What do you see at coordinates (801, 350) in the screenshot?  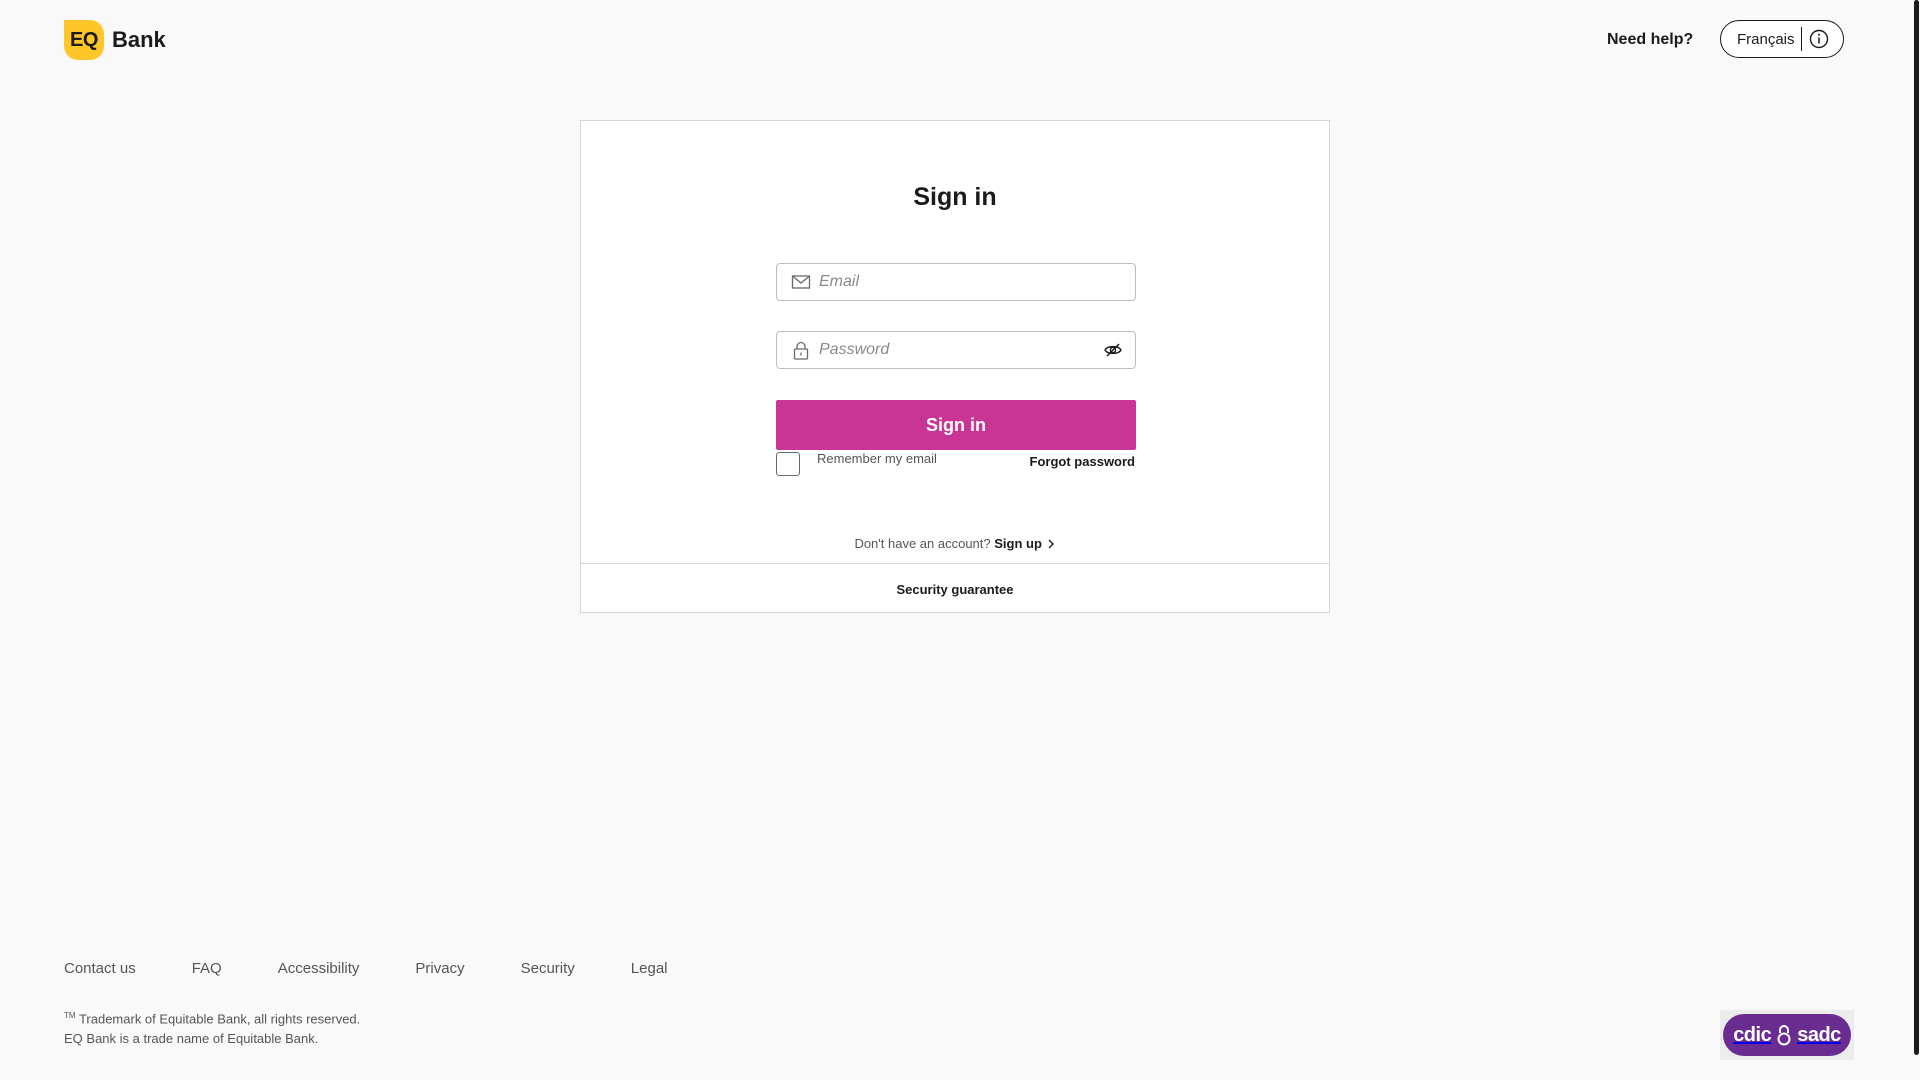 I see `lock-icon` at bounding box center [801, 350].